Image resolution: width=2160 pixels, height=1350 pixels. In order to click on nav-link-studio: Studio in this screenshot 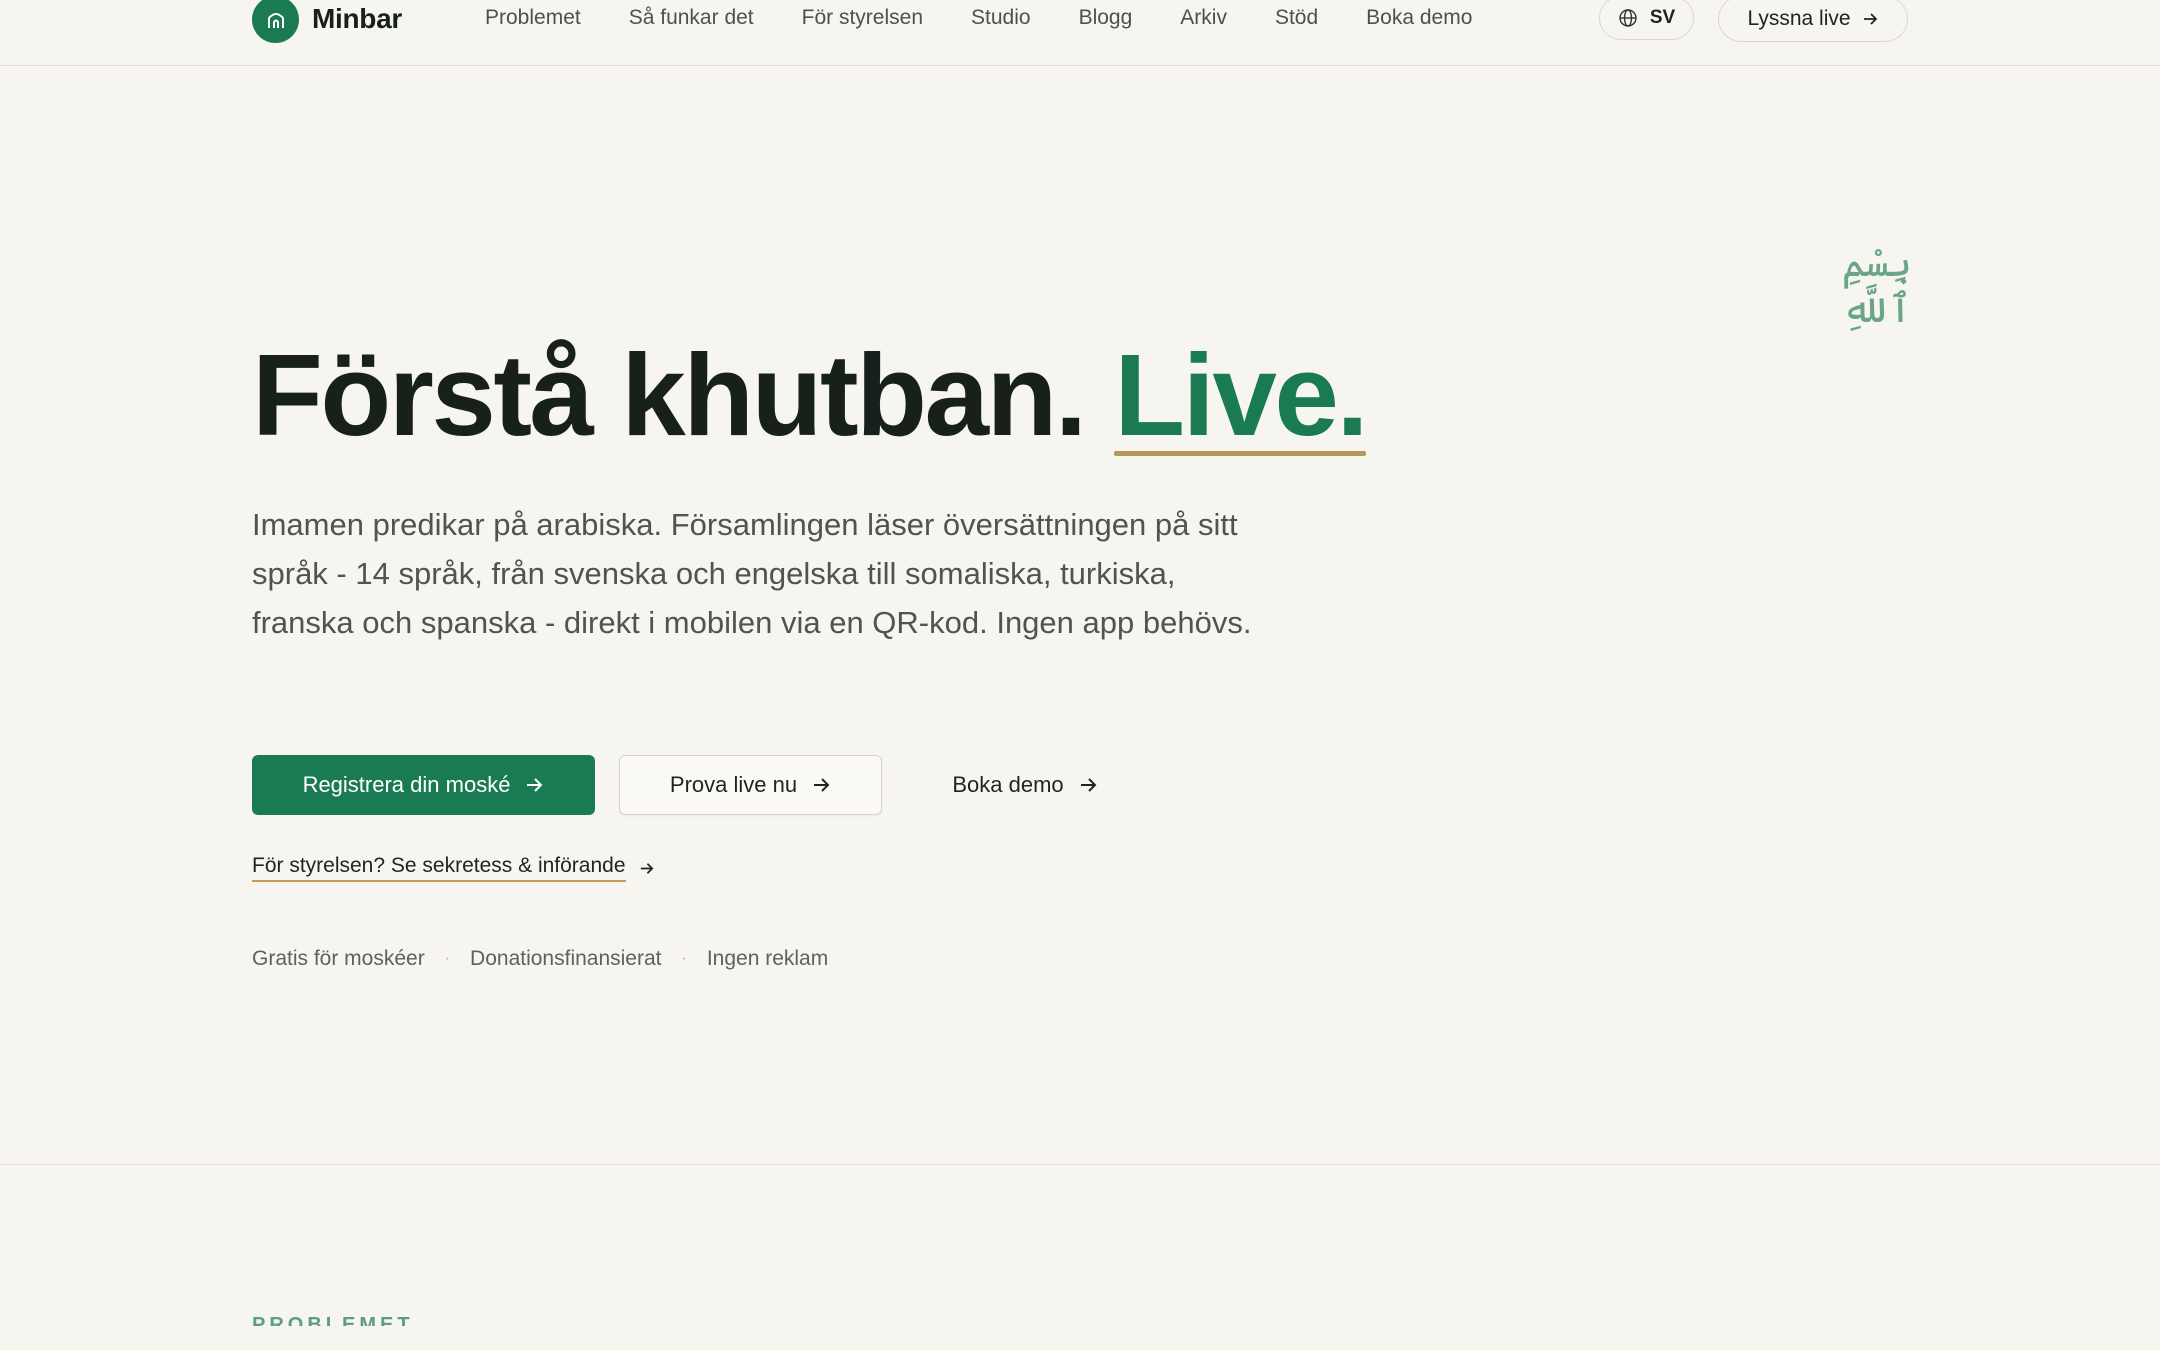, I will do `click(1001, 18)`.